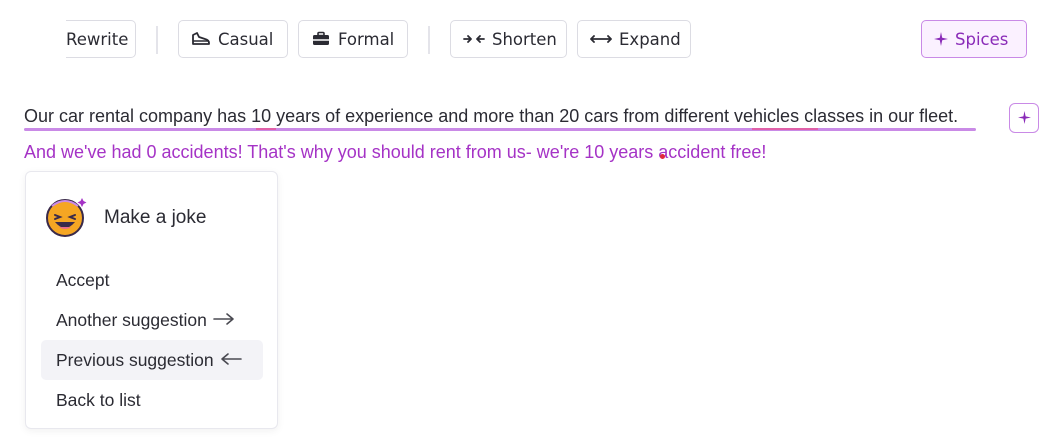 Image resolution: width=1061 pixels, height=448 pixels. I want to click on menu-item-label: Another suggestion, so click(131, 319).